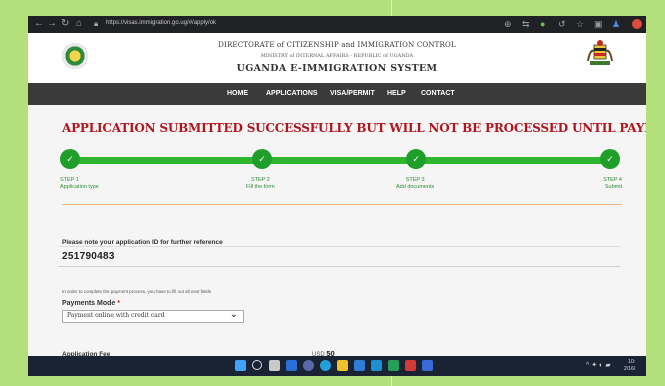 This screenshot has height=386, width=665. Describe the element at coordinates (629, 366) in the screenshot. I see `clock: 10: 2/16/` at that location.